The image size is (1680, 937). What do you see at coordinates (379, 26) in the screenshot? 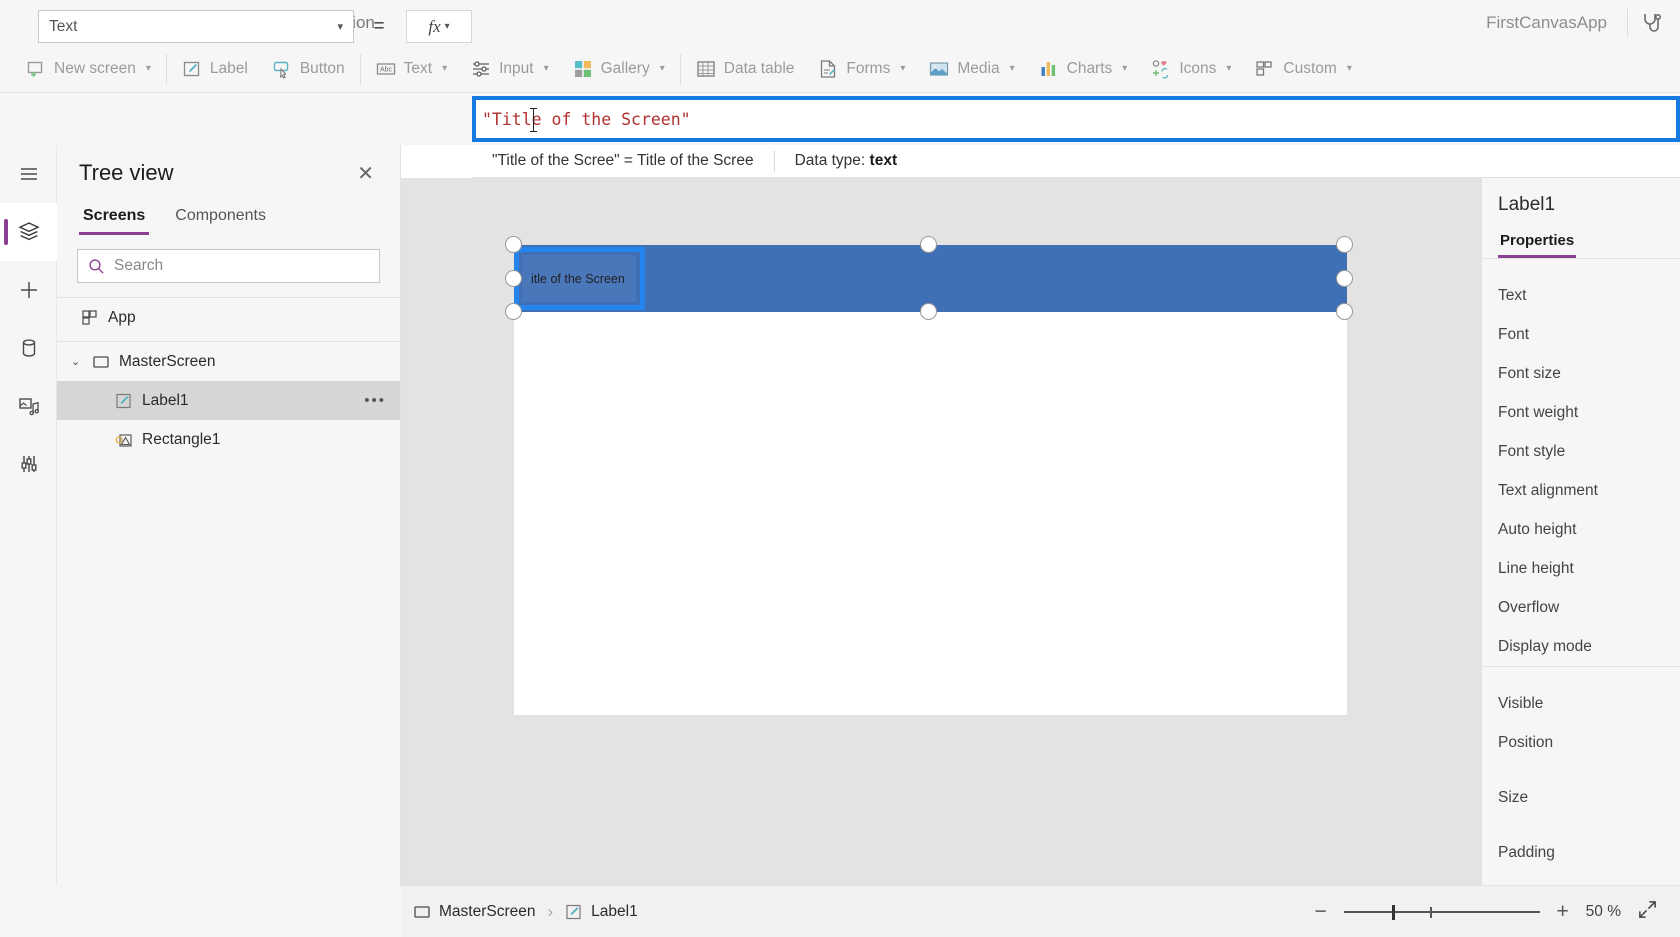
I see `equals-sign: =` at bounding box center [379, 26].